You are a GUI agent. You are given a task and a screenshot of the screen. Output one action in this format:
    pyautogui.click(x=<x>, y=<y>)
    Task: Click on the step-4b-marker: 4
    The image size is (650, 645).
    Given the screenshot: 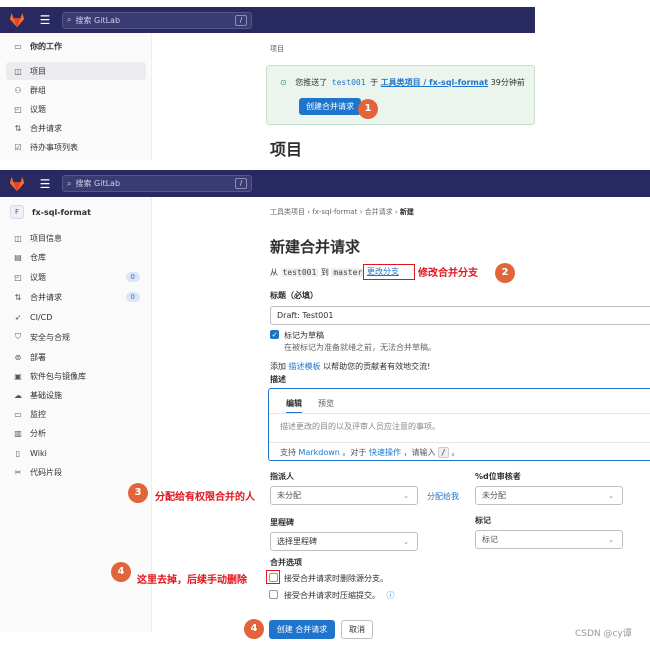 What is the action you would take?
    pyautogui.click(x=254, y=629)
    